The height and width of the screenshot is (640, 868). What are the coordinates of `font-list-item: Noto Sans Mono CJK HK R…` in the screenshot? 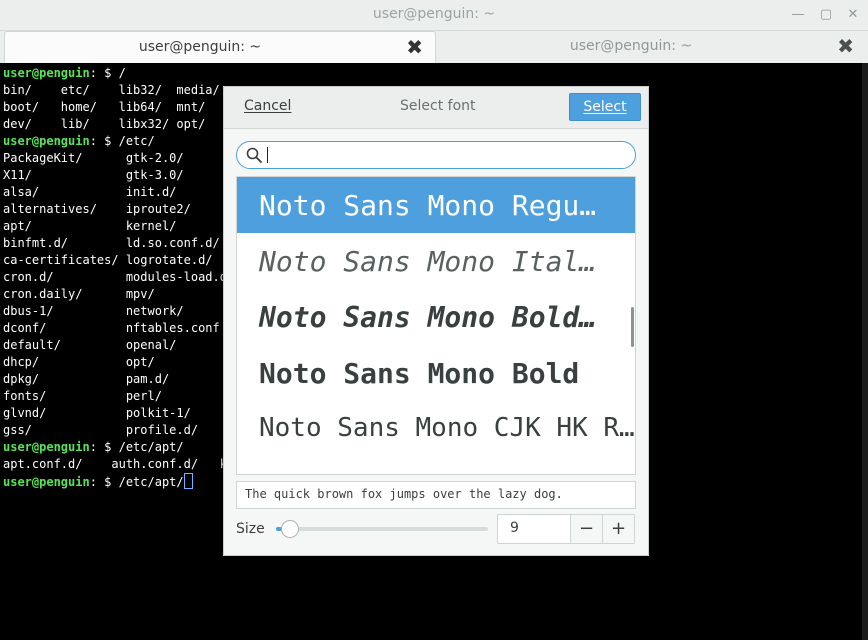 It's located at (436, 429).